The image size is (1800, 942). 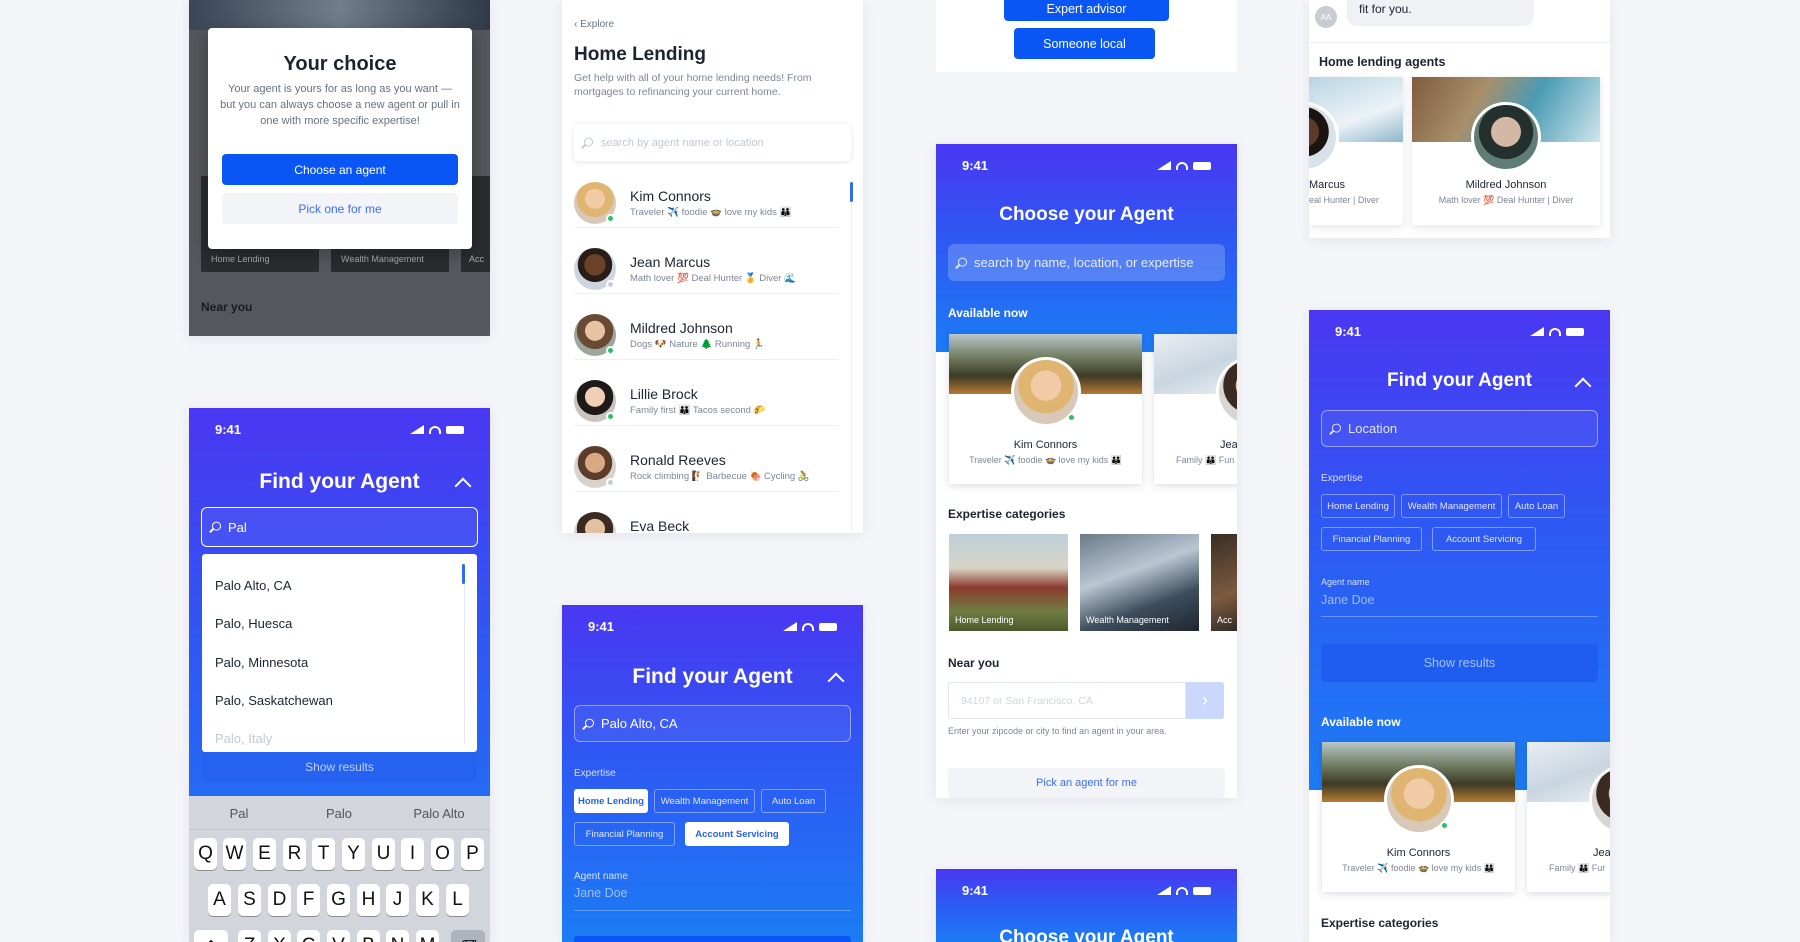 I want to click on key: E, so click(x=264, y=854).